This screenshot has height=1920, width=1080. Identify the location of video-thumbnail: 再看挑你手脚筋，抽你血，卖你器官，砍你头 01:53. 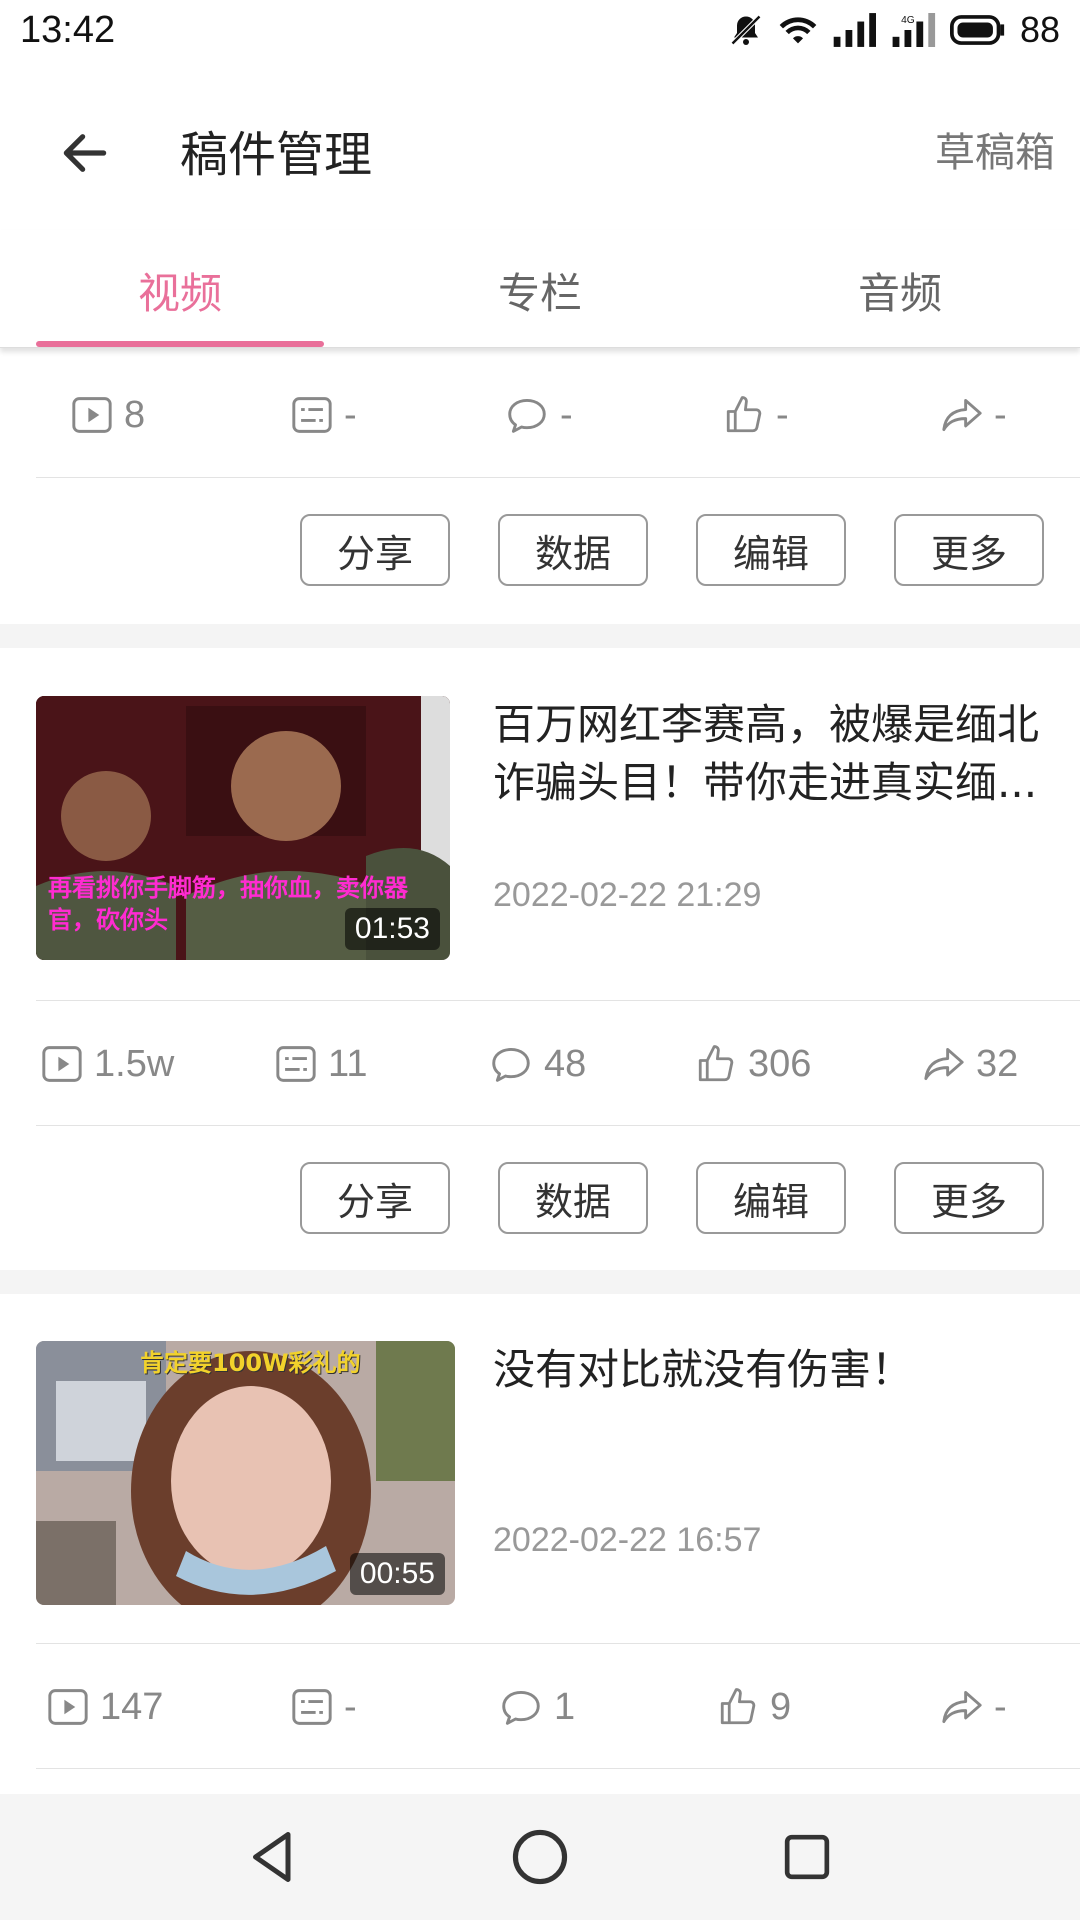
(243, 828).